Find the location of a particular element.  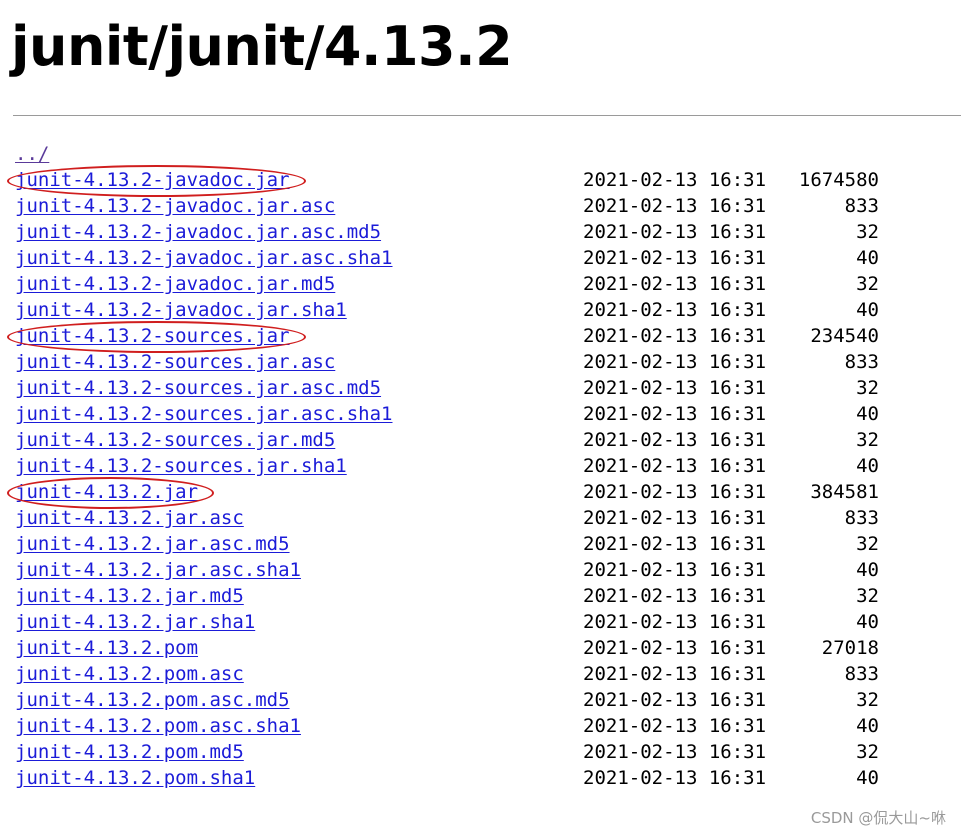

file-size: 1674580 is located at coordinates (838, 180).